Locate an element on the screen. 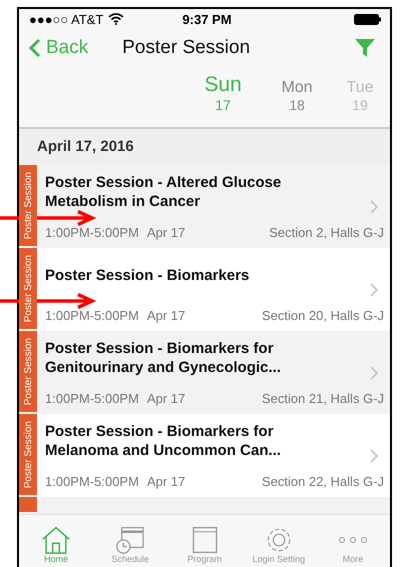 This screenshot has width=400, height=567. day-tab: Mon 18 is located at coordinates (297, 97).